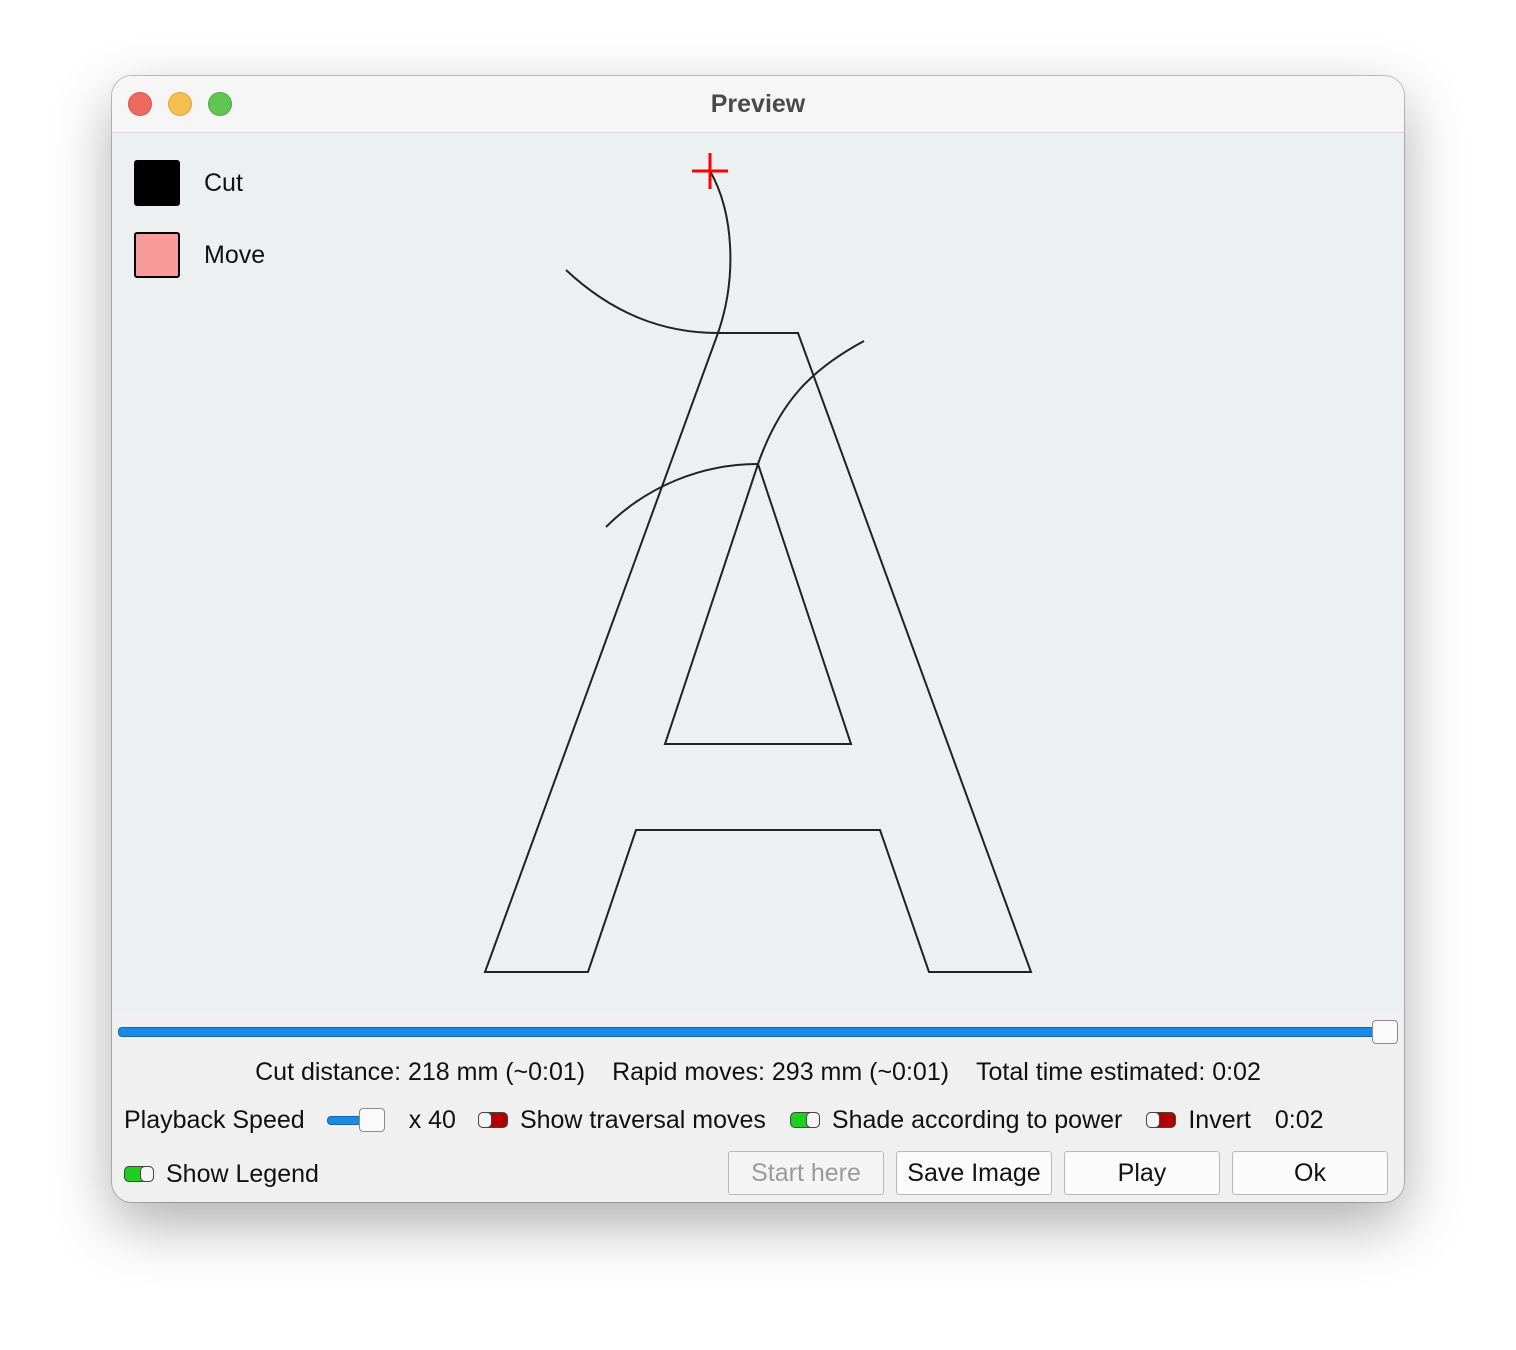 The height and width of the screenshot is (1350, 1516). What do you see at coordinates (223, 182) in the screenshot?
I see `legend-label-cut: Cut` at bounding box center [223, 182].